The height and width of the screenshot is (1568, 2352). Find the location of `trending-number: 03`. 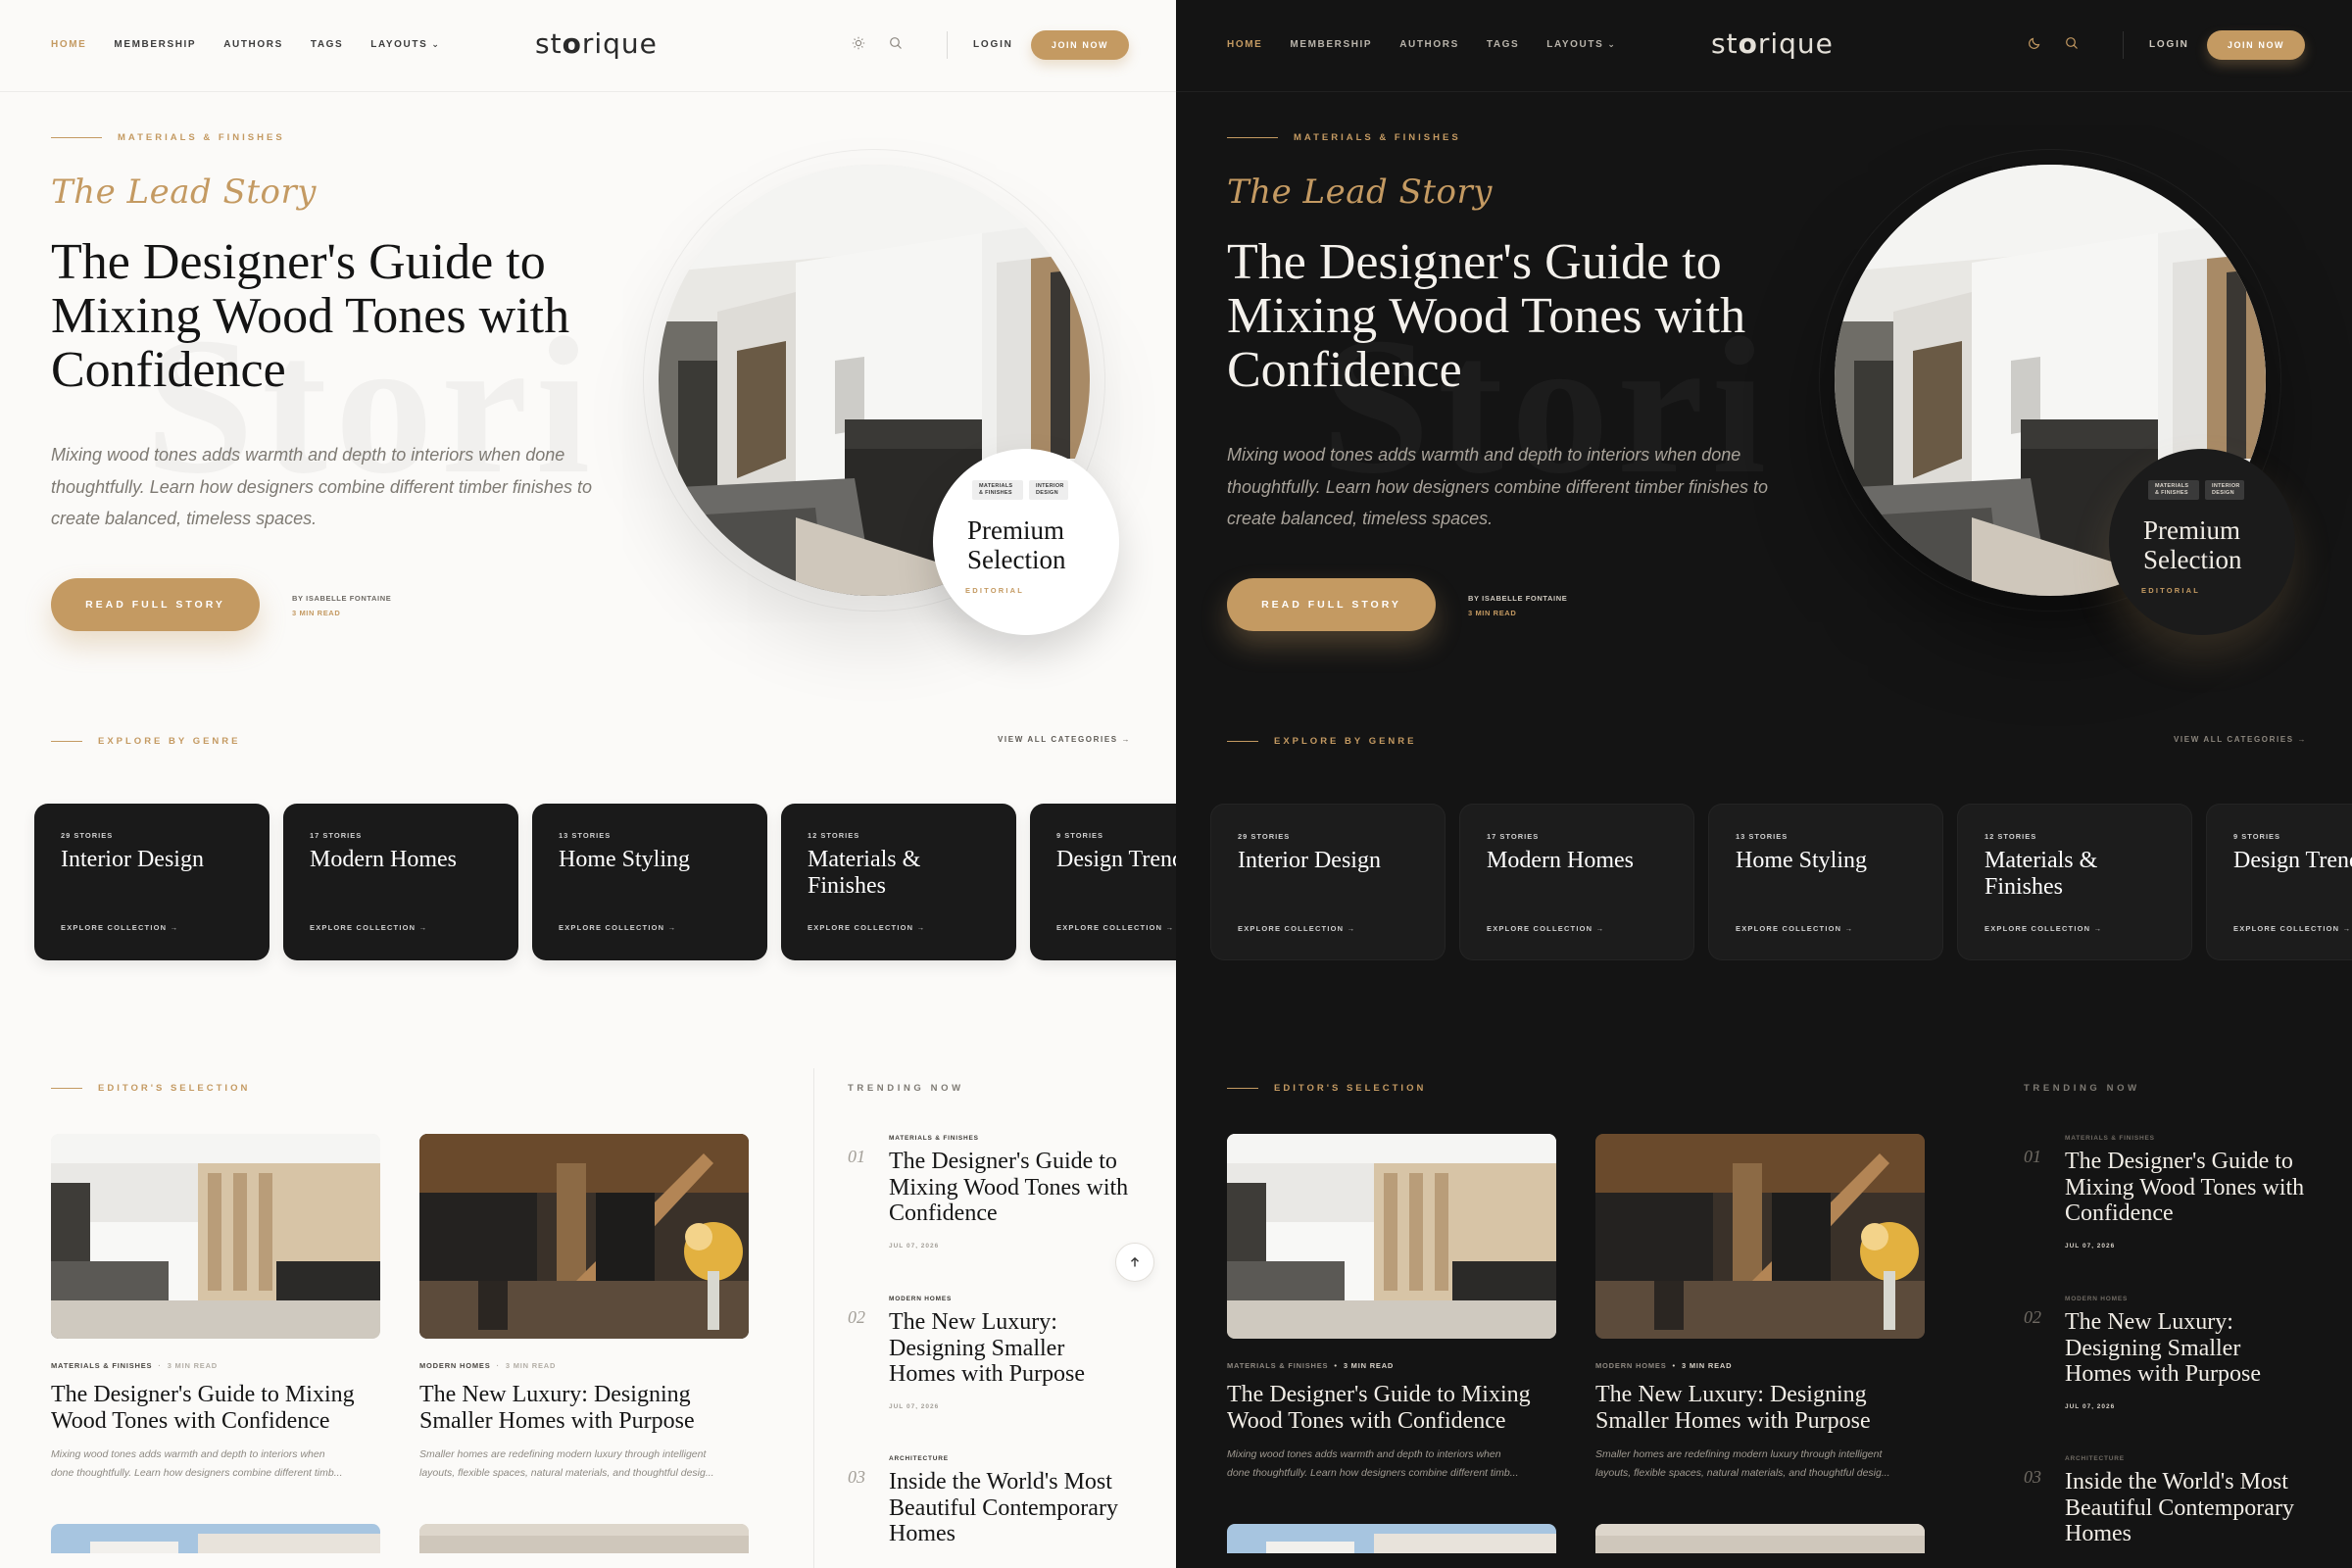

trending-number: 03 is located at coordinates (856, 1477).